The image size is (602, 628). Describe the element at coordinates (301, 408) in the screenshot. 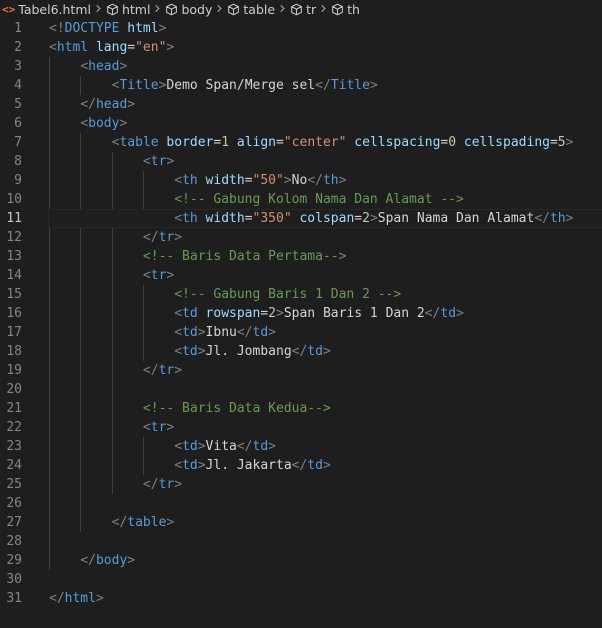

I see `code-line: 21 <!-- Baris Data Kedua-->` at that location.